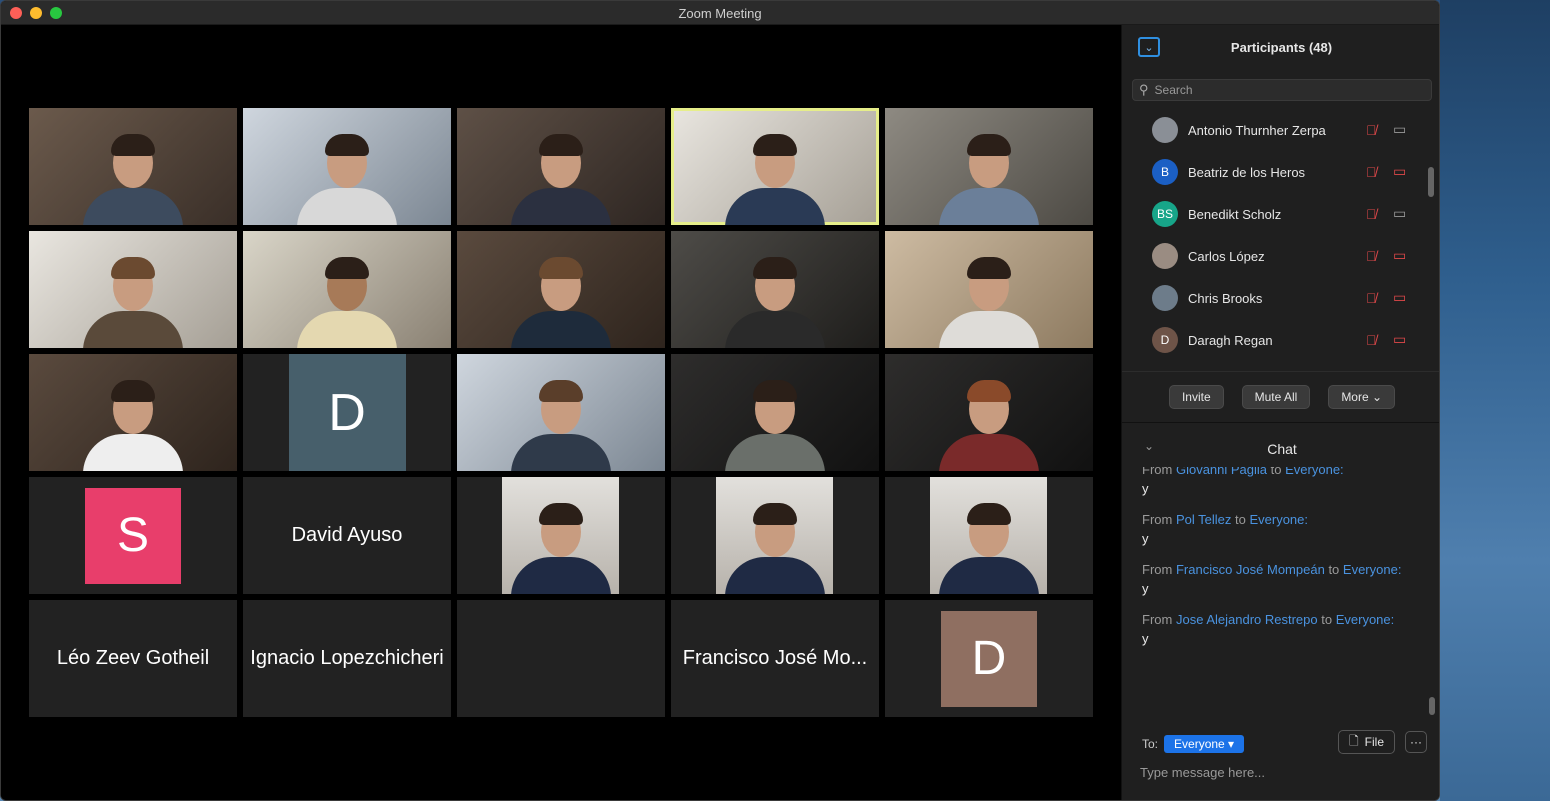  Describe the element at coordinates (561, 658) in the screenshot. I see `empty-tile` at that location.